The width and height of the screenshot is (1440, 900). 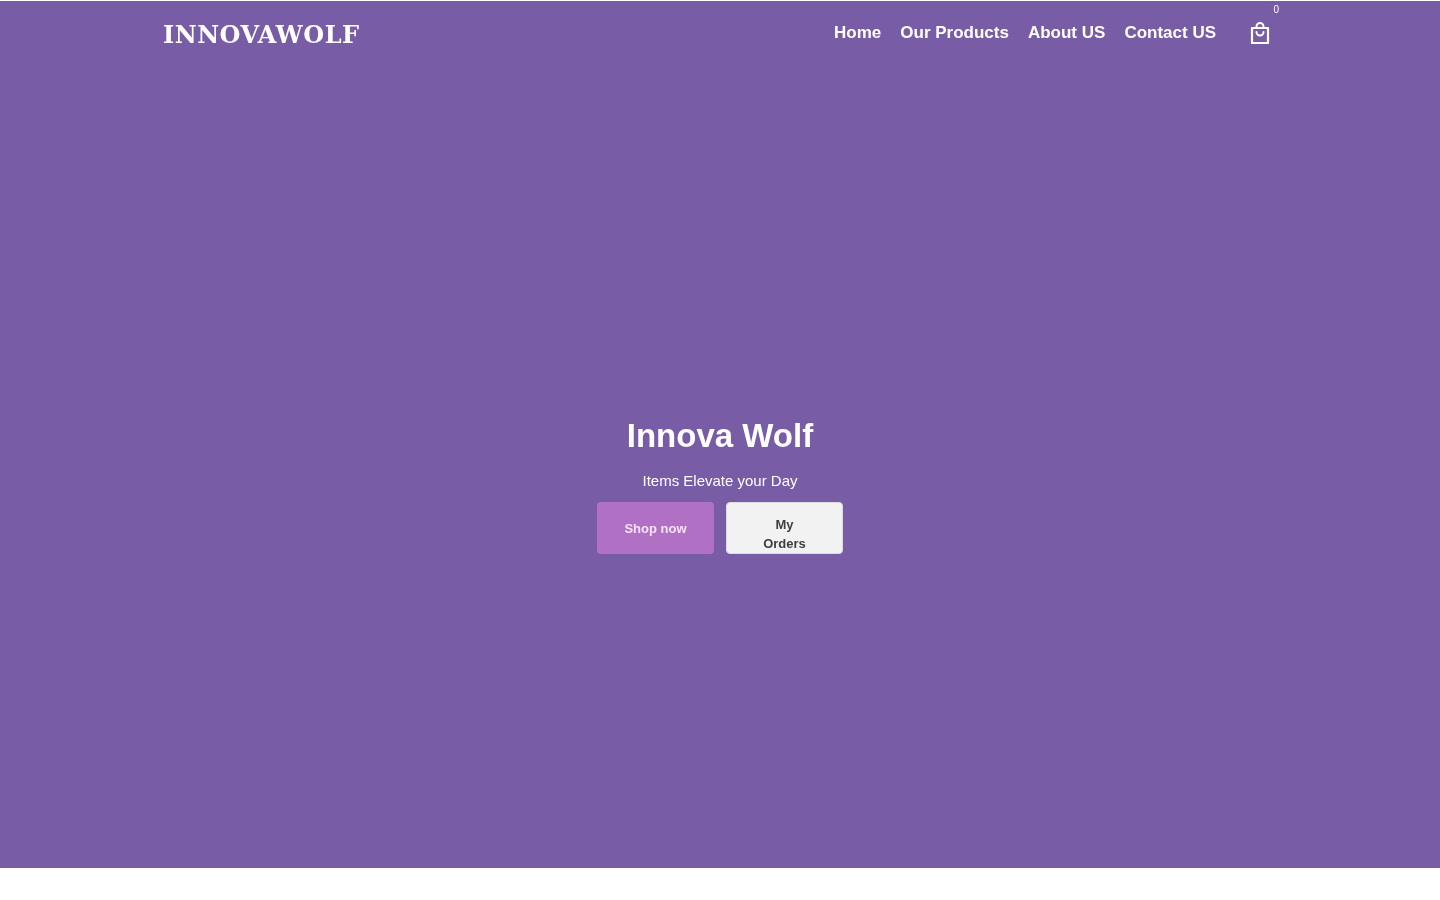 What do you see at coordinates (720, 436) in the screenshot?
I see `hero-title: Innova Wolf` at bounding box center [720, 436].